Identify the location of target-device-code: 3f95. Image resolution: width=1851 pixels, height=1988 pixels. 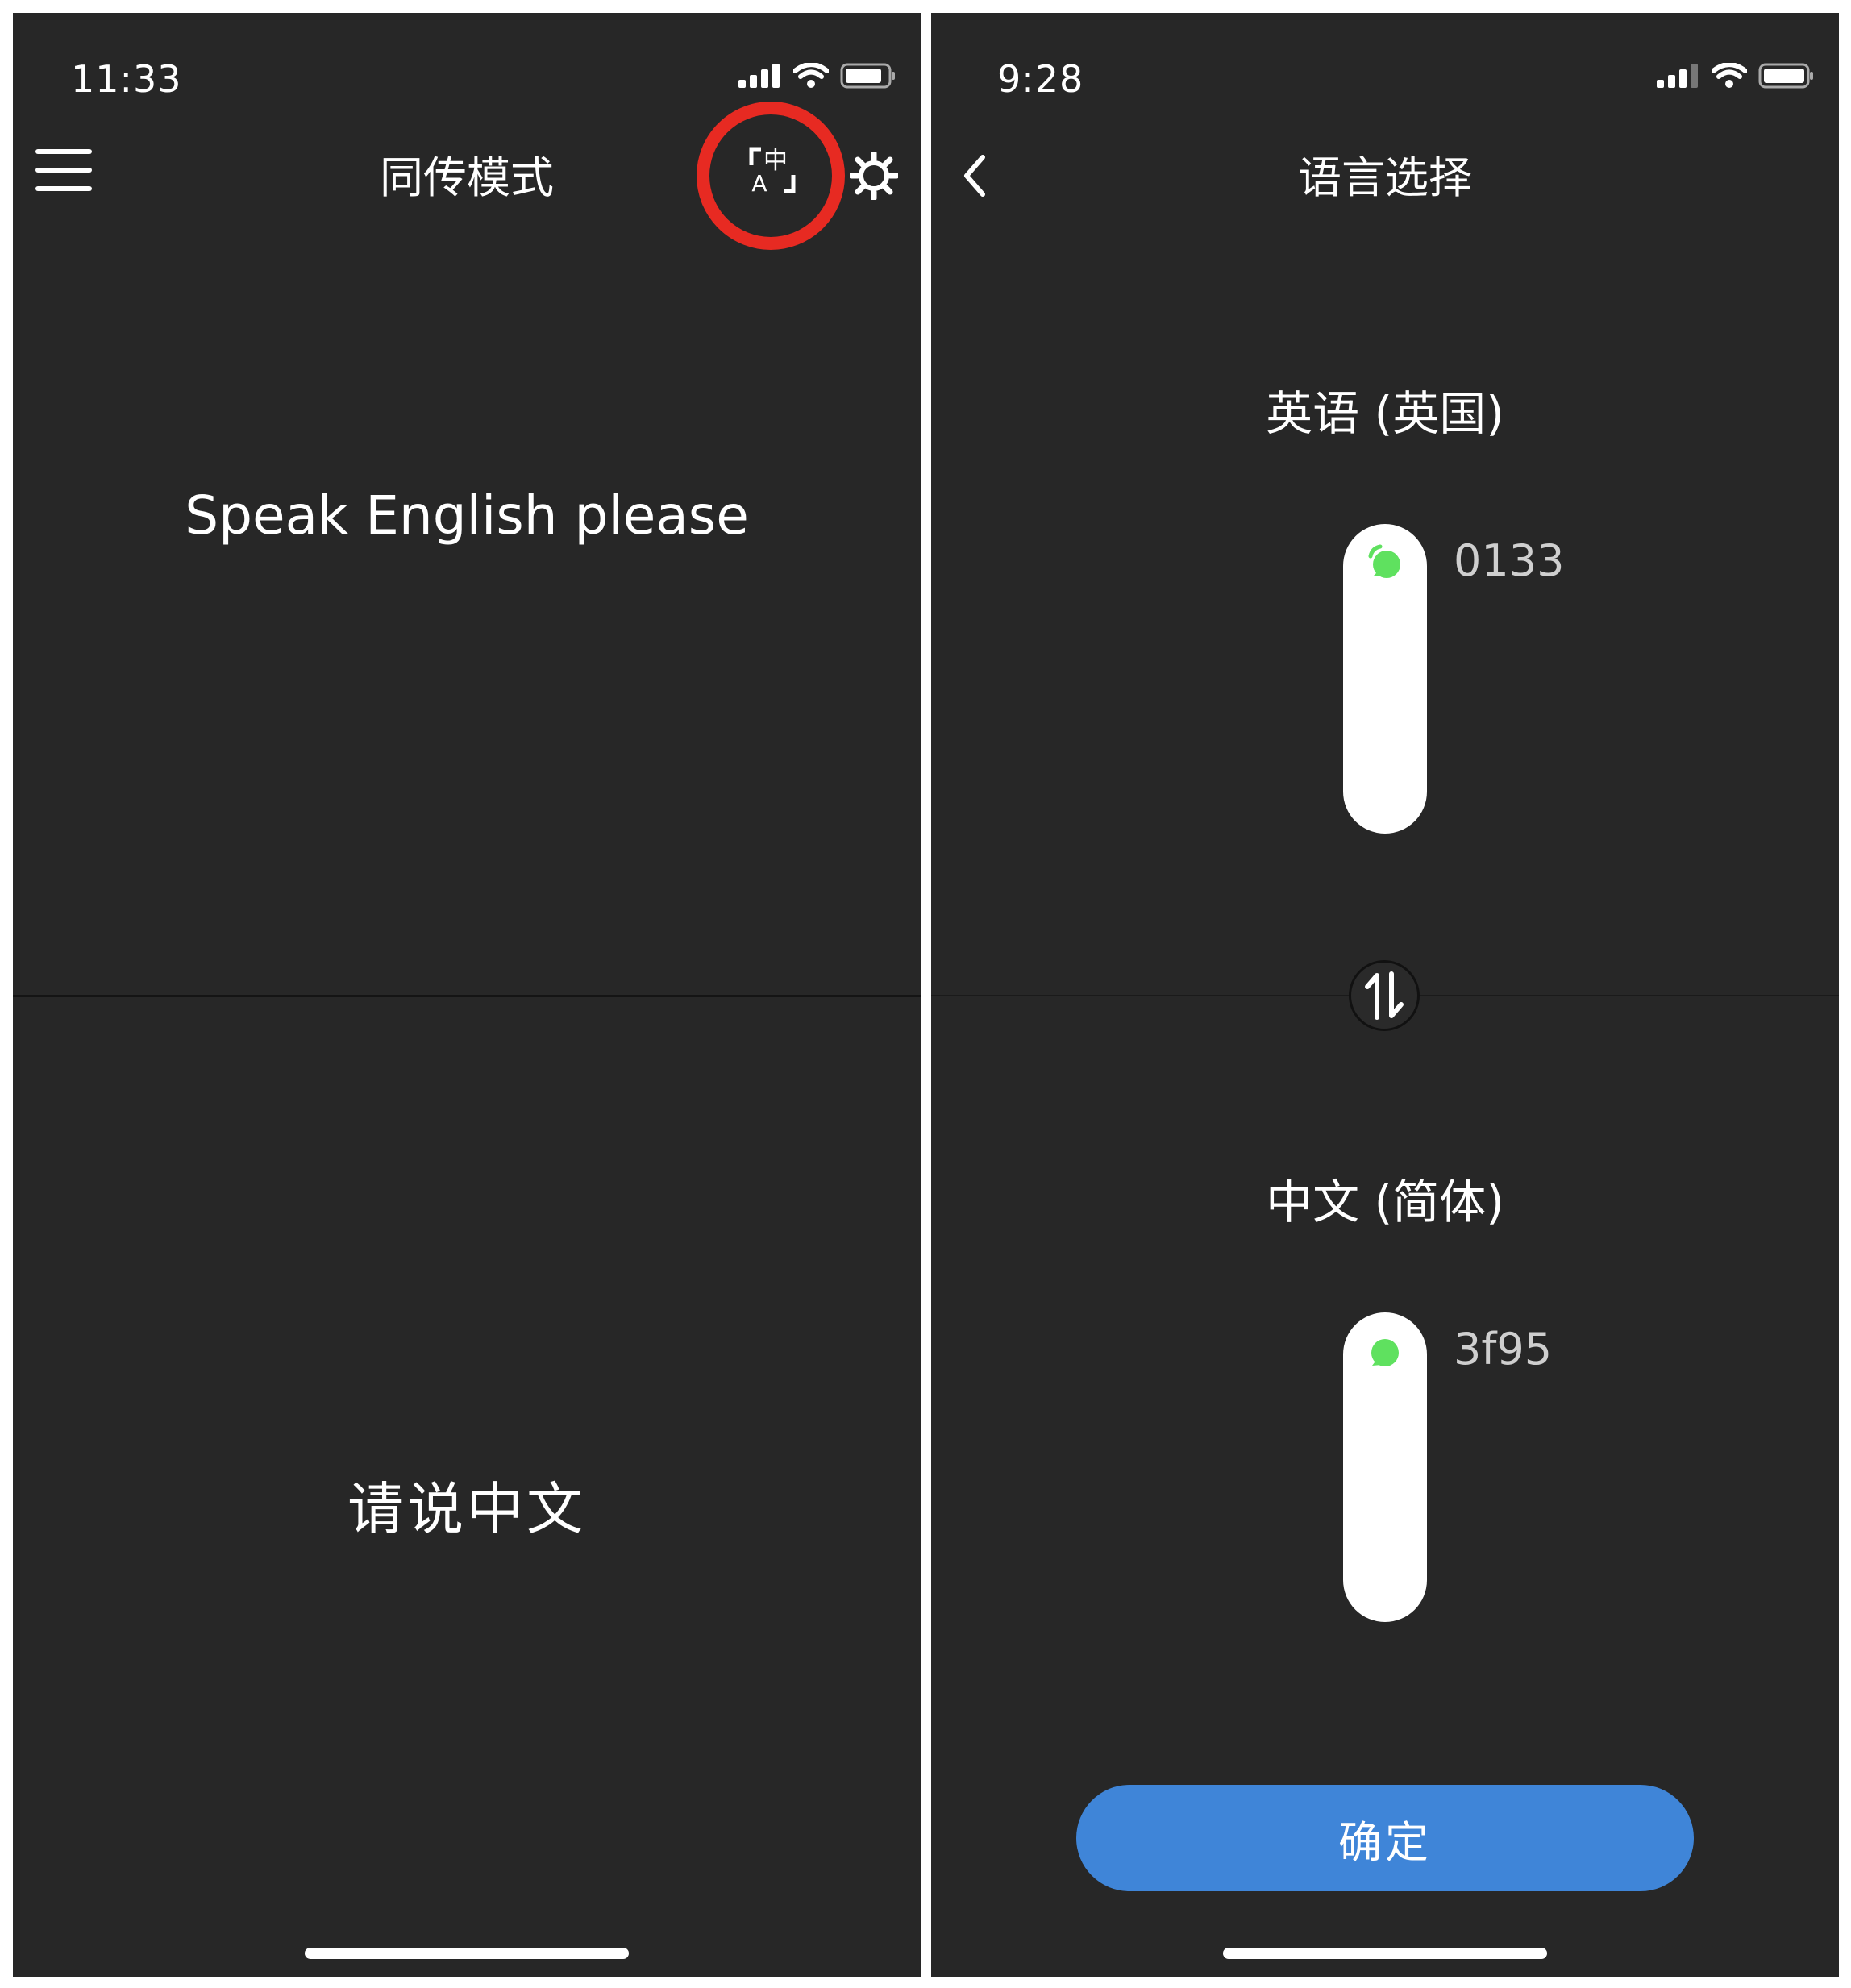
(1503, 1349).